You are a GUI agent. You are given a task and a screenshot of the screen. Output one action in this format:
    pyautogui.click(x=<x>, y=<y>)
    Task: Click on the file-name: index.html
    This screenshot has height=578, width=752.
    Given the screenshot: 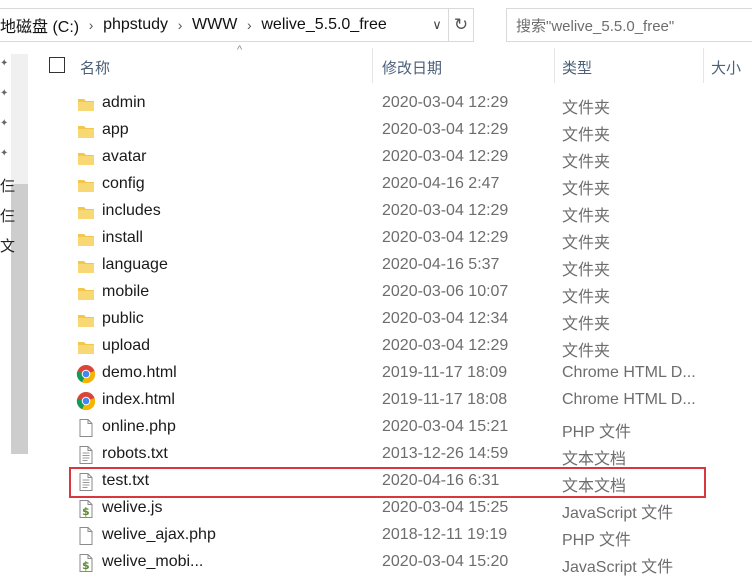 What is the action you would take?
    pyautogui.click(x=138, y=400)
    